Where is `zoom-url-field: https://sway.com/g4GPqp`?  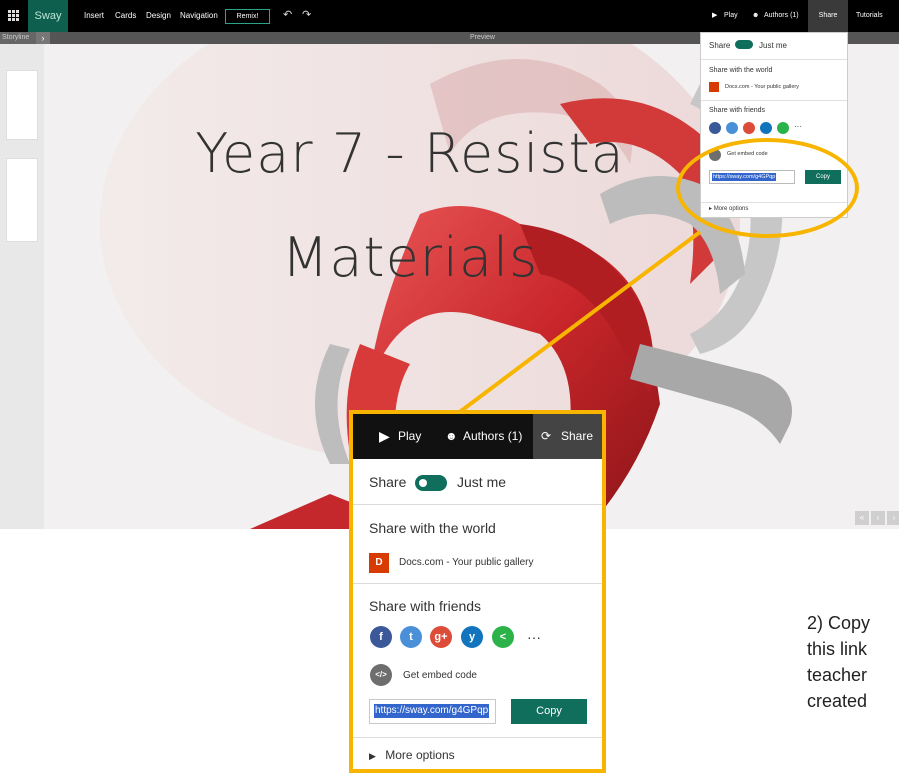
zoom-url-field: https://sway.com/g4GPqp is located at coordinates (432, 711).